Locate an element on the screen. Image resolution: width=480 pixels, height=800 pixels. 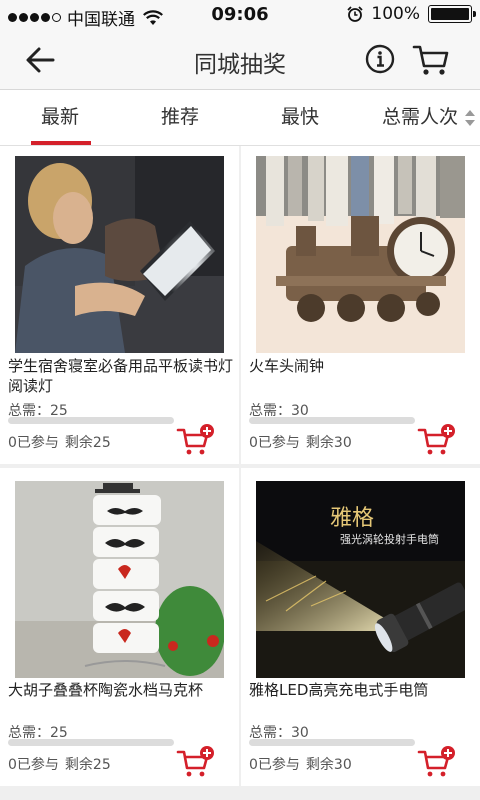
active-tab-indicator is located at coordinates (61, 143).